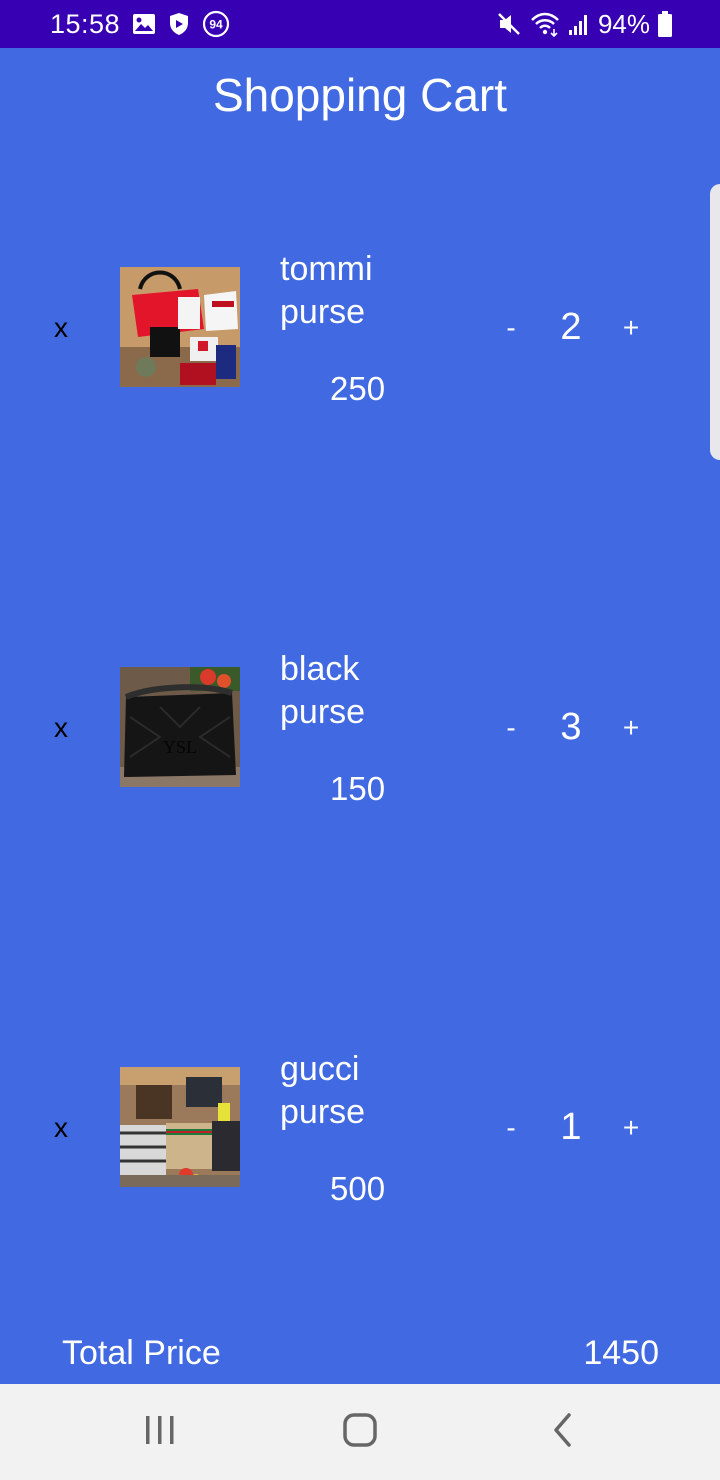 Image resolution: width=720 pixels, height=1480 pixels. I want to click on status-time: 15:58, so click(85, 23).